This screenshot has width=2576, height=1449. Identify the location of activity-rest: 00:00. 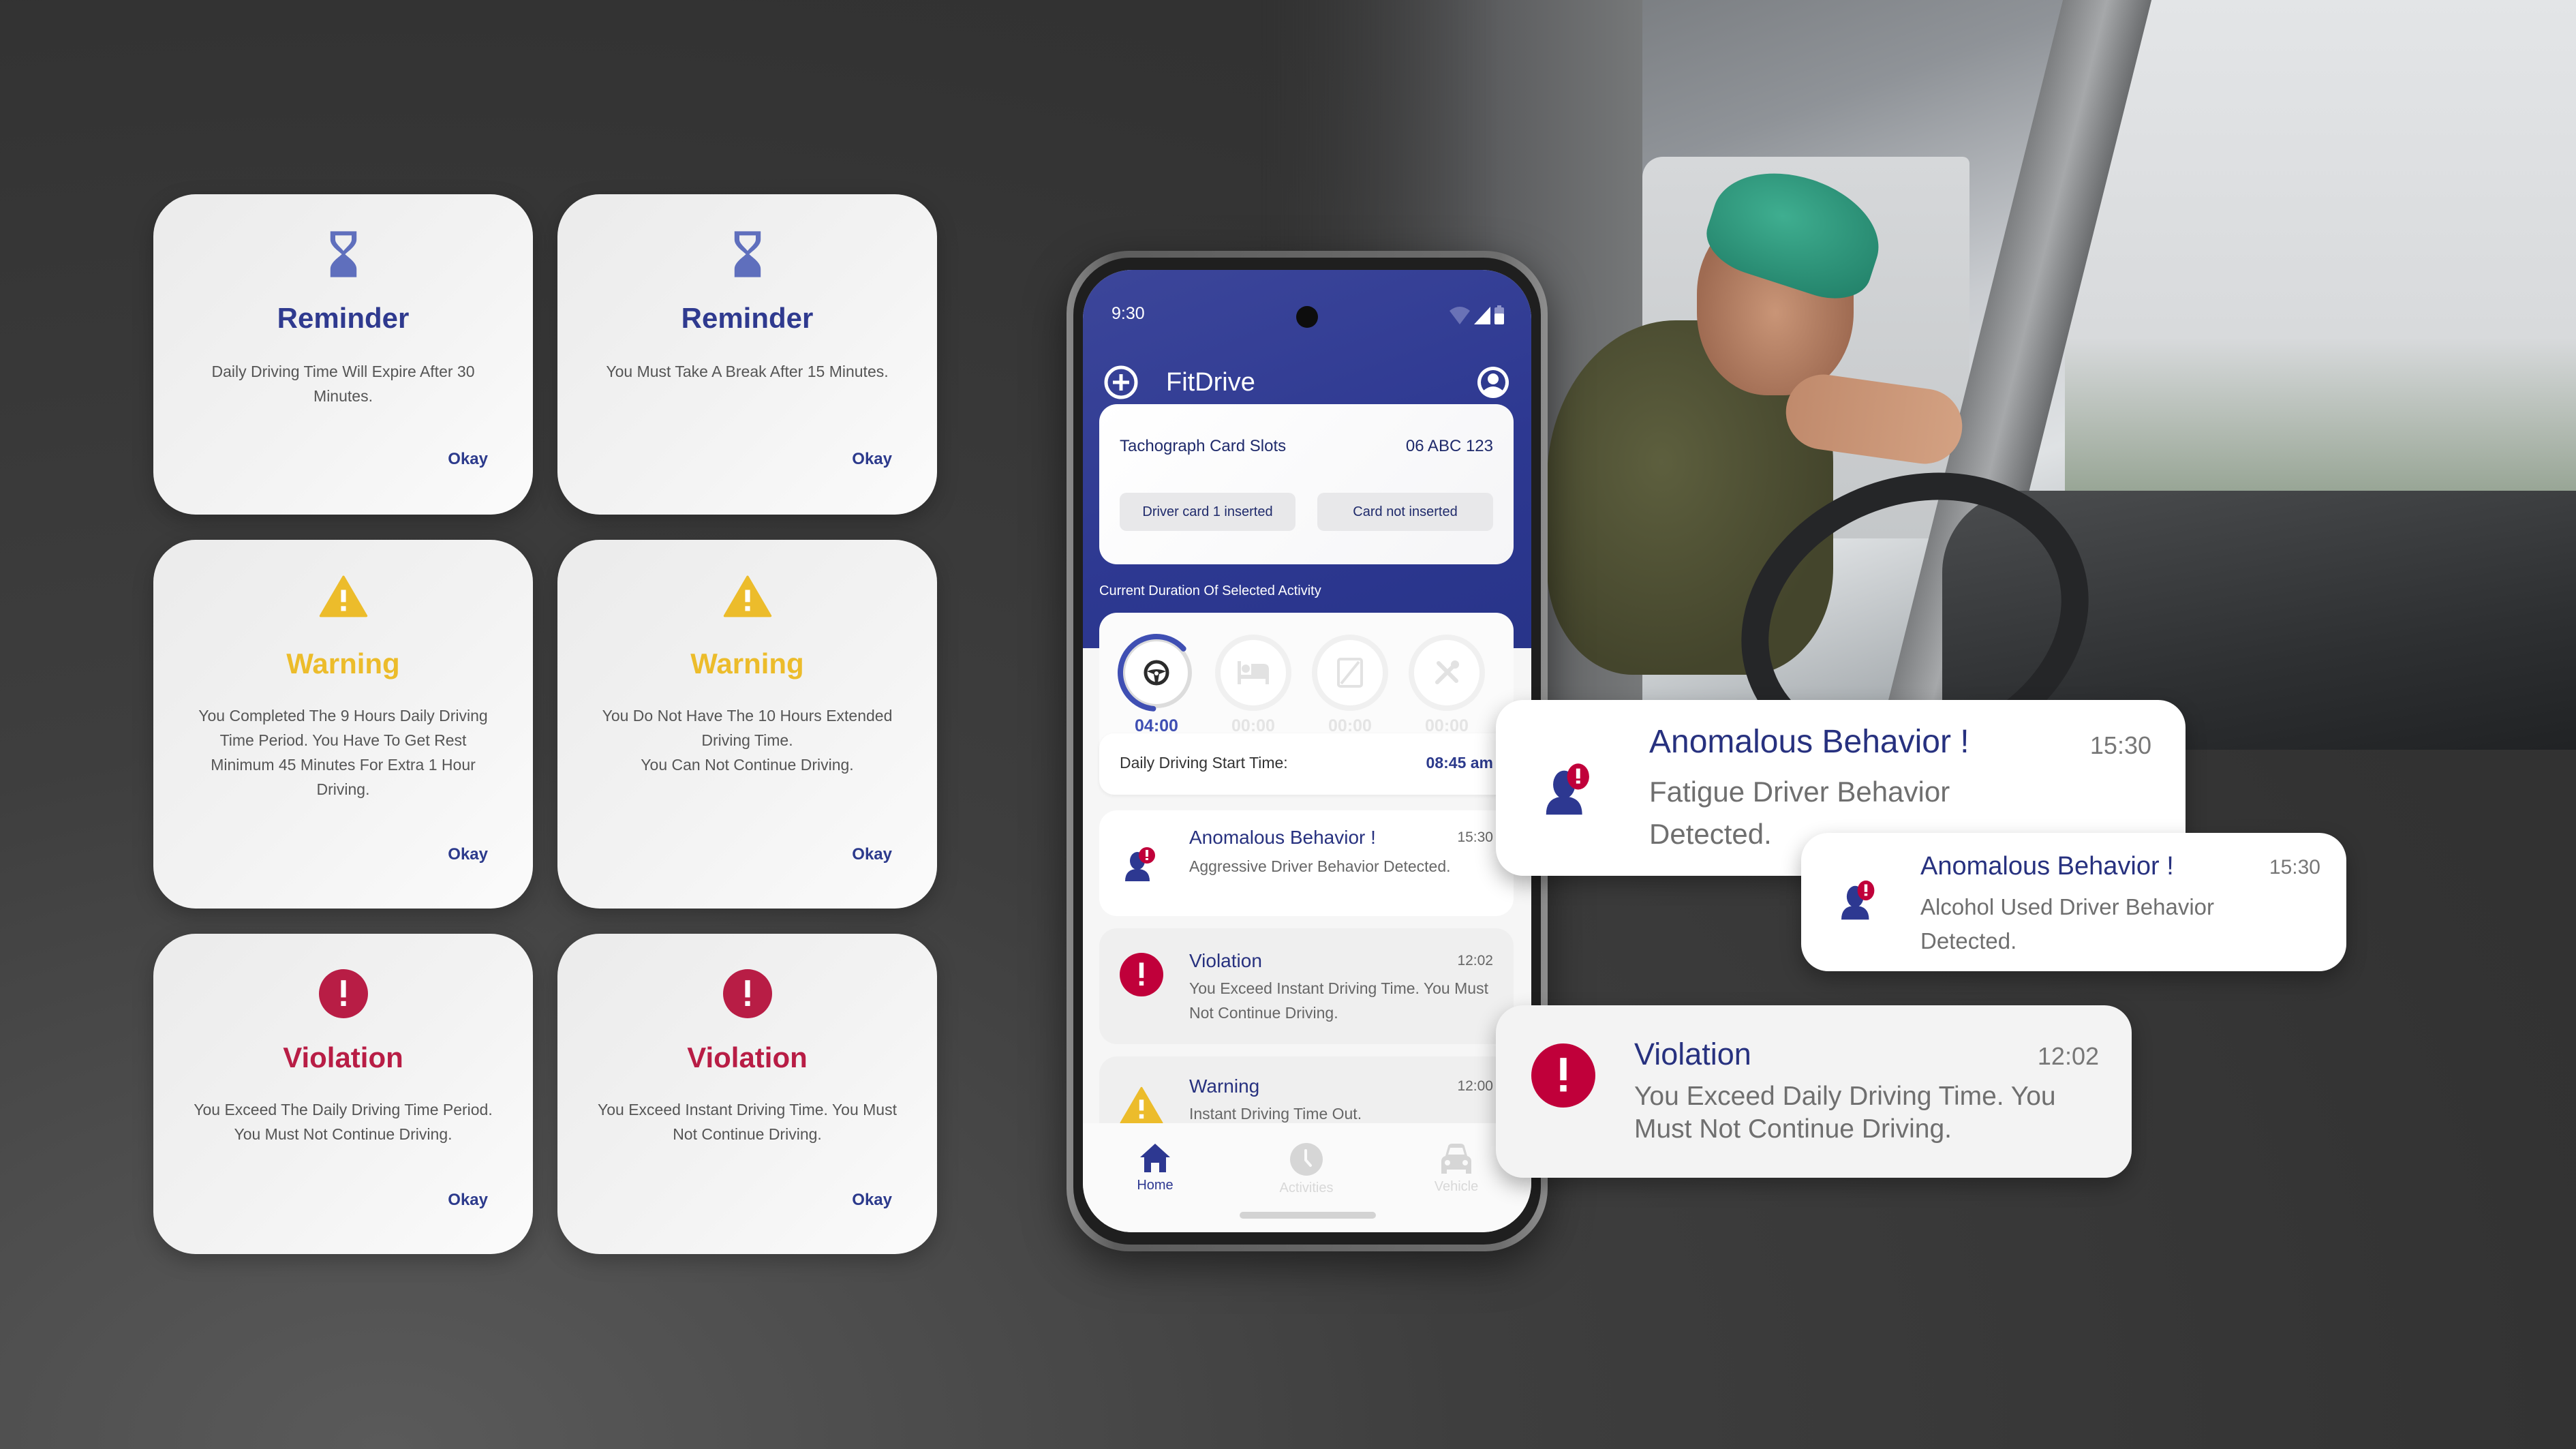
(1253, 684).